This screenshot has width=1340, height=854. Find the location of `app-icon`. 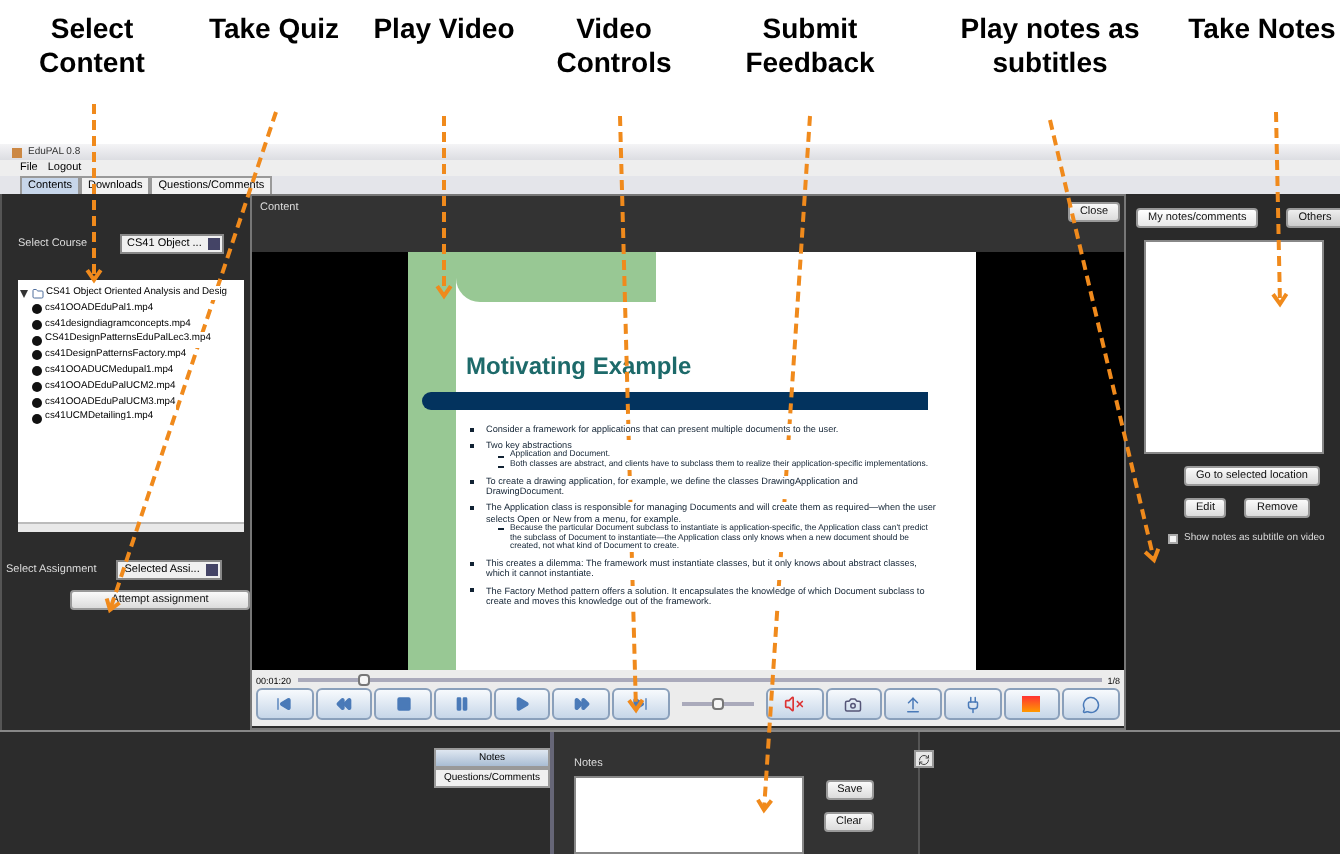

app-icon is located at coordinates (17, 152).